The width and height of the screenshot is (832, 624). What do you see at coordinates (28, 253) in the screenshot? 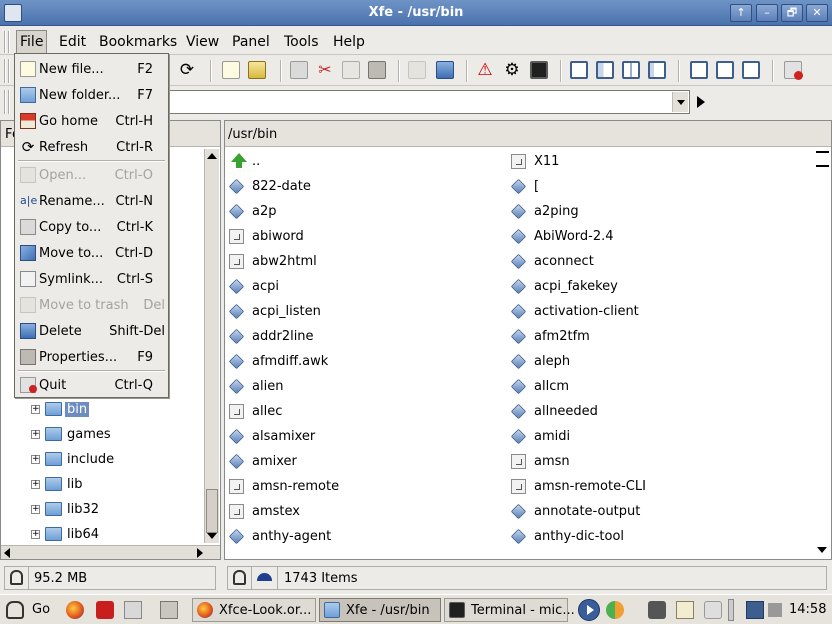
I see `move-icon` at bounding box center [28, 253].